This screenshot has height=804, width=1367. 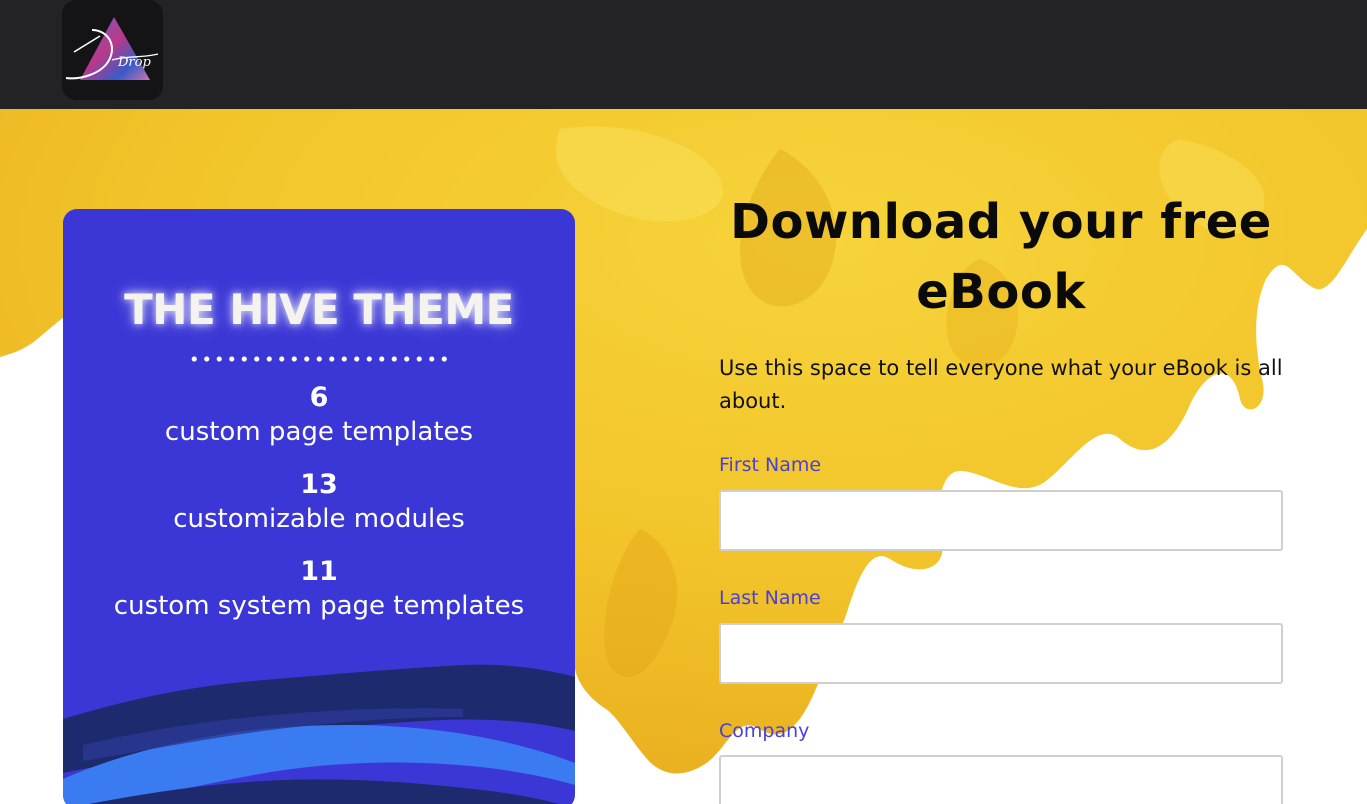 I want to click on stat-label: customizable modules, so click(x=319, y=519).